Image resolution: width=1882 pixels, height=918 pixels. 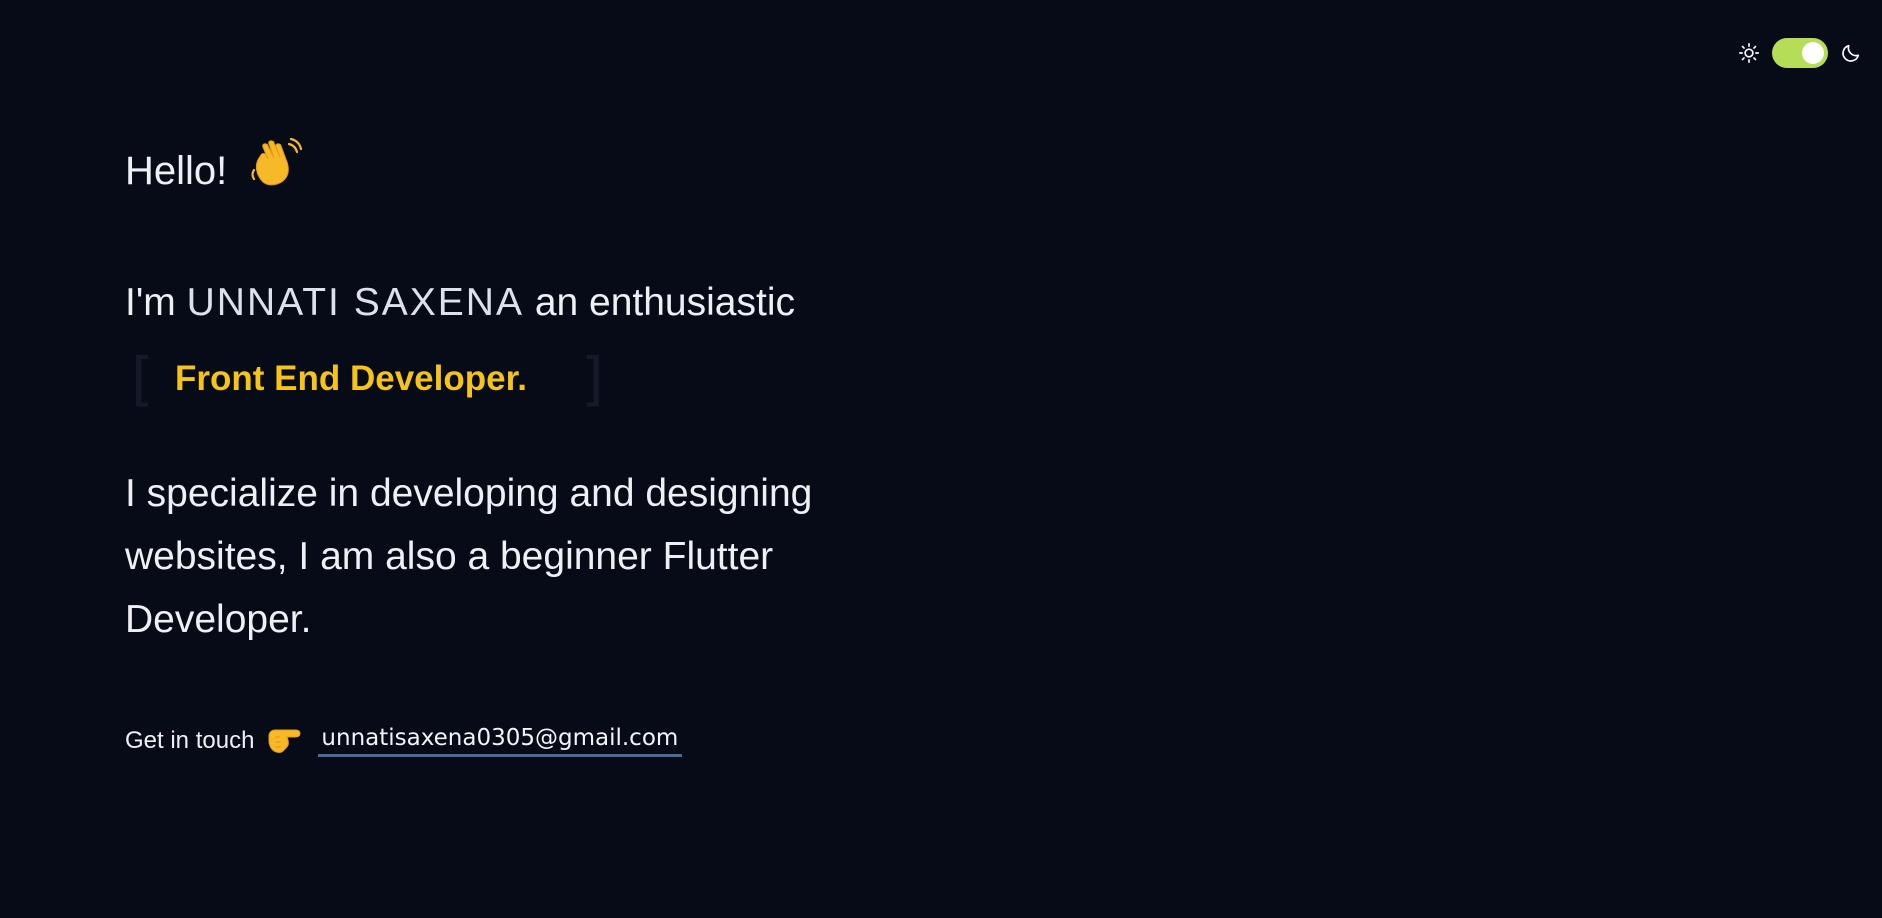 I want to click on sun-icon, so click(x=1749, y=53).